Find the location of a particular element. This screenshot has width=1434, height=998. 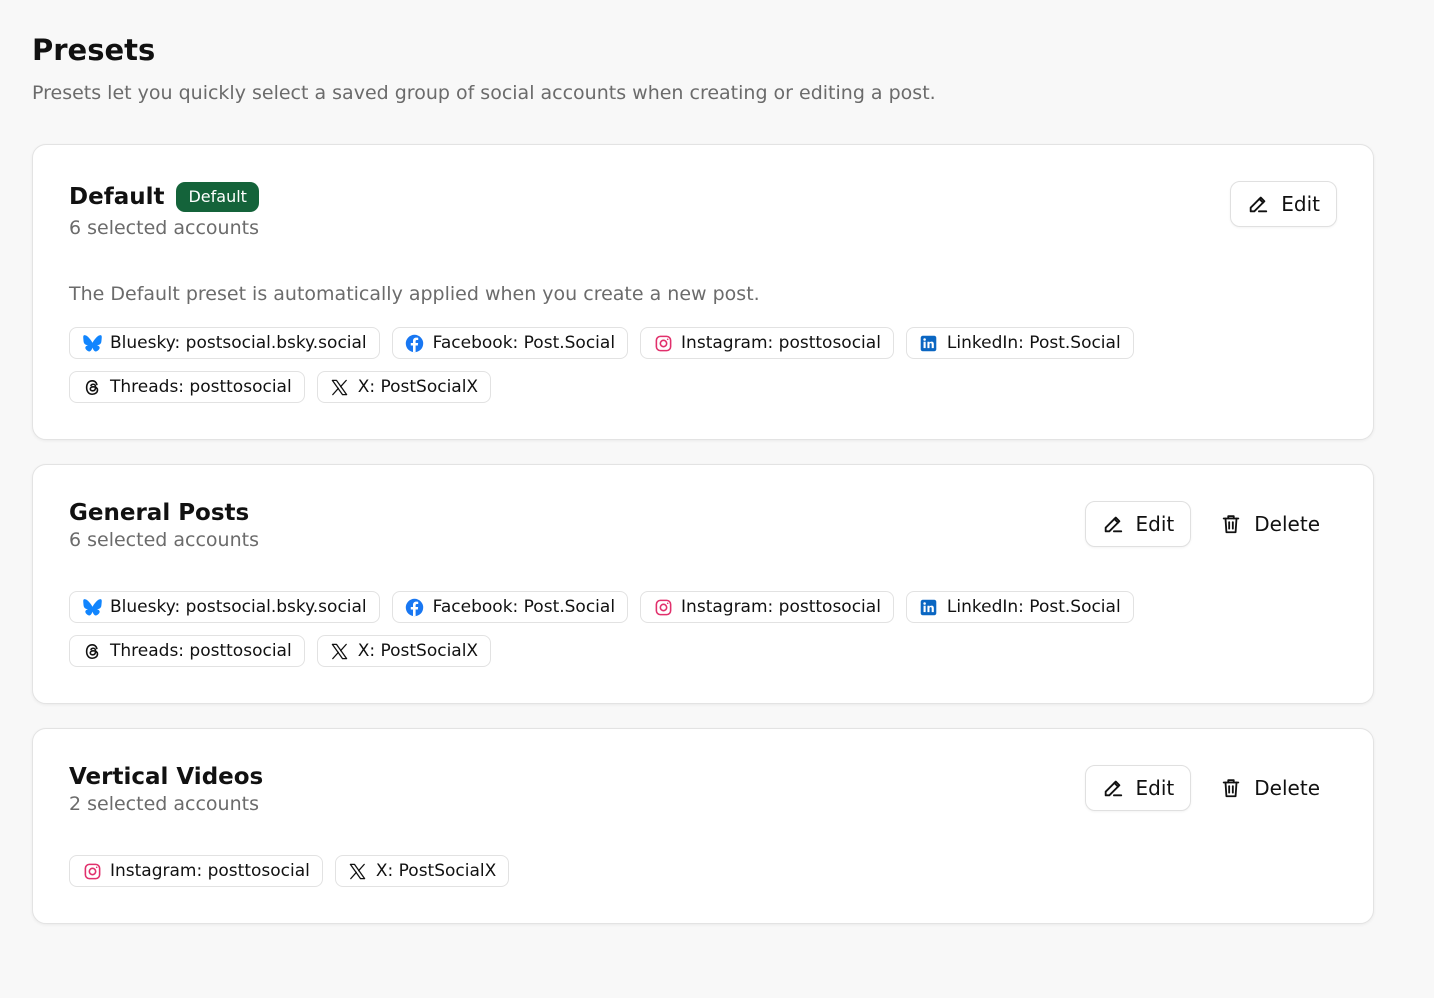

preset-name: Vertical Videos is located at coordinates (166, 777).